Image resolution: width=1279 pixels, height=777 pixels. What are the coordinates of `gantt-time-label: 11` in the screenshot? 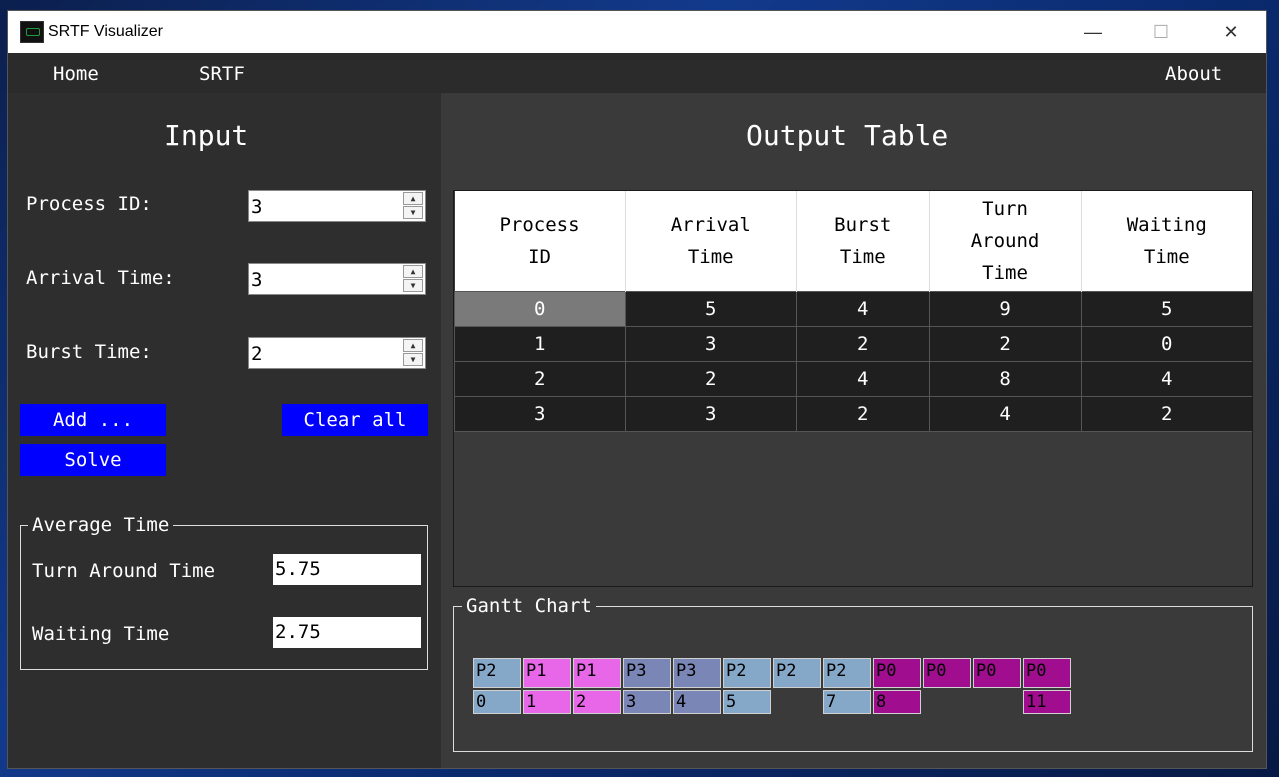 It's located at (1047, 702).